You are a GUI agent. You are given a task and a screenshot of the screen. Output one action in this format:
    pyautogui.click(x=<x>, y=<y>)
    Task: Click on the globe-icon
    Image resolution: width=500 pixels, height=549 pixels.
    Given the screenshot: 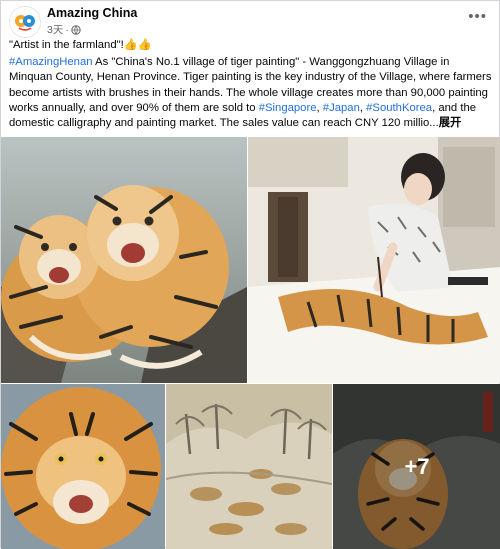 What is the action you would take?
    pyautogui.click(x=76, y=29)
    